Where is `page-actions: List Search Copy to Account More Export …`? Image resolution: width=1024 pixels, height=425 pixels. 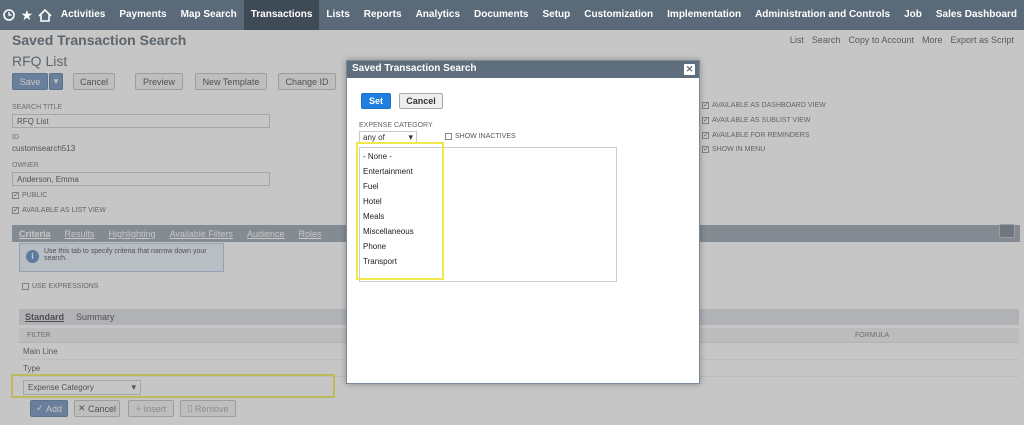
page-actions: List Search Copy to Account More Export … is located at coordinates (902, 40).